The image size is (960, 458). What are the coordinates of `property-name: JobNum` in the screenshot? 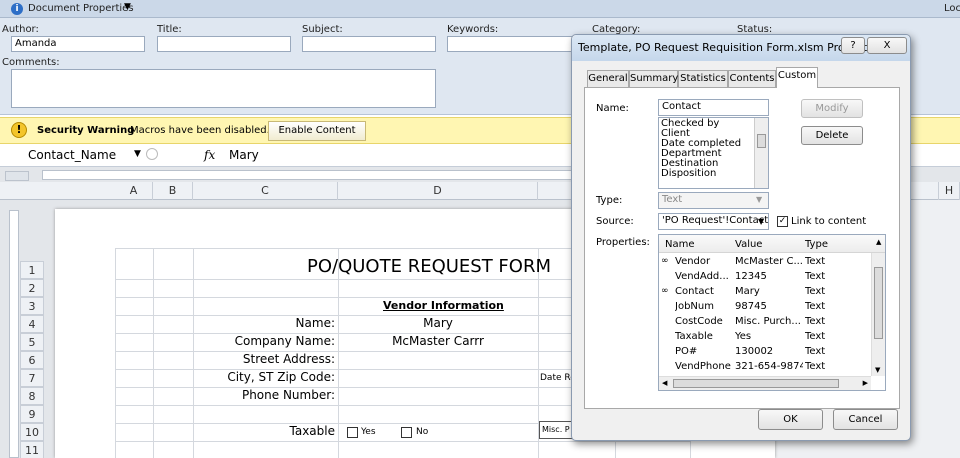 It's located at (694, 306).